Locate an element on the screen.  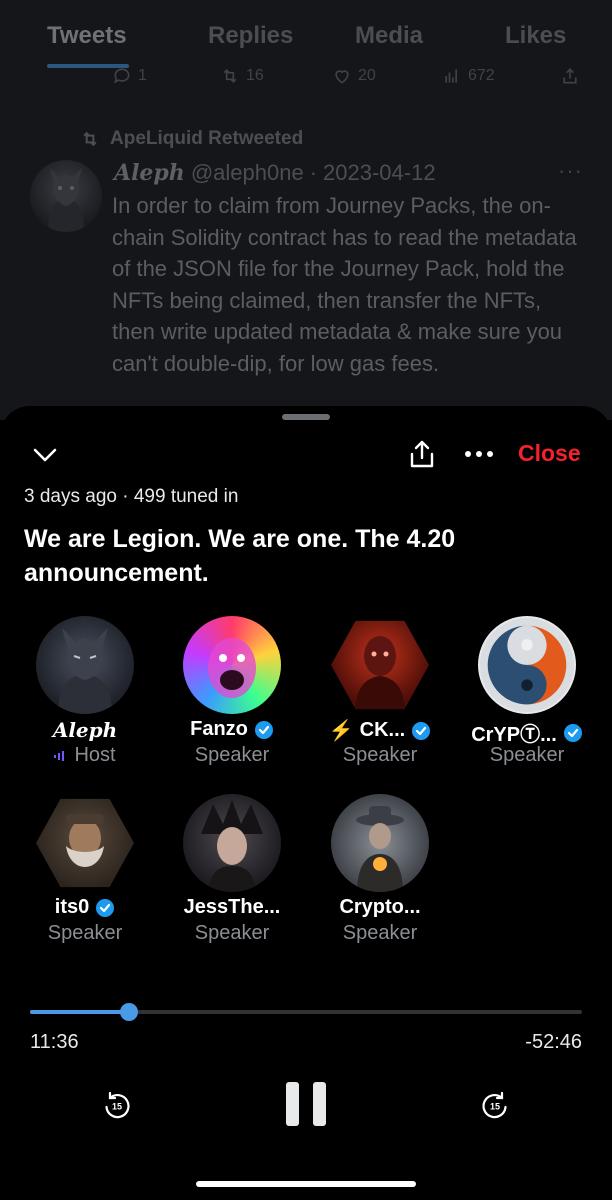
retweeted-by-label: ApeLiquid Retweeted is located at coordinates (191, 139).